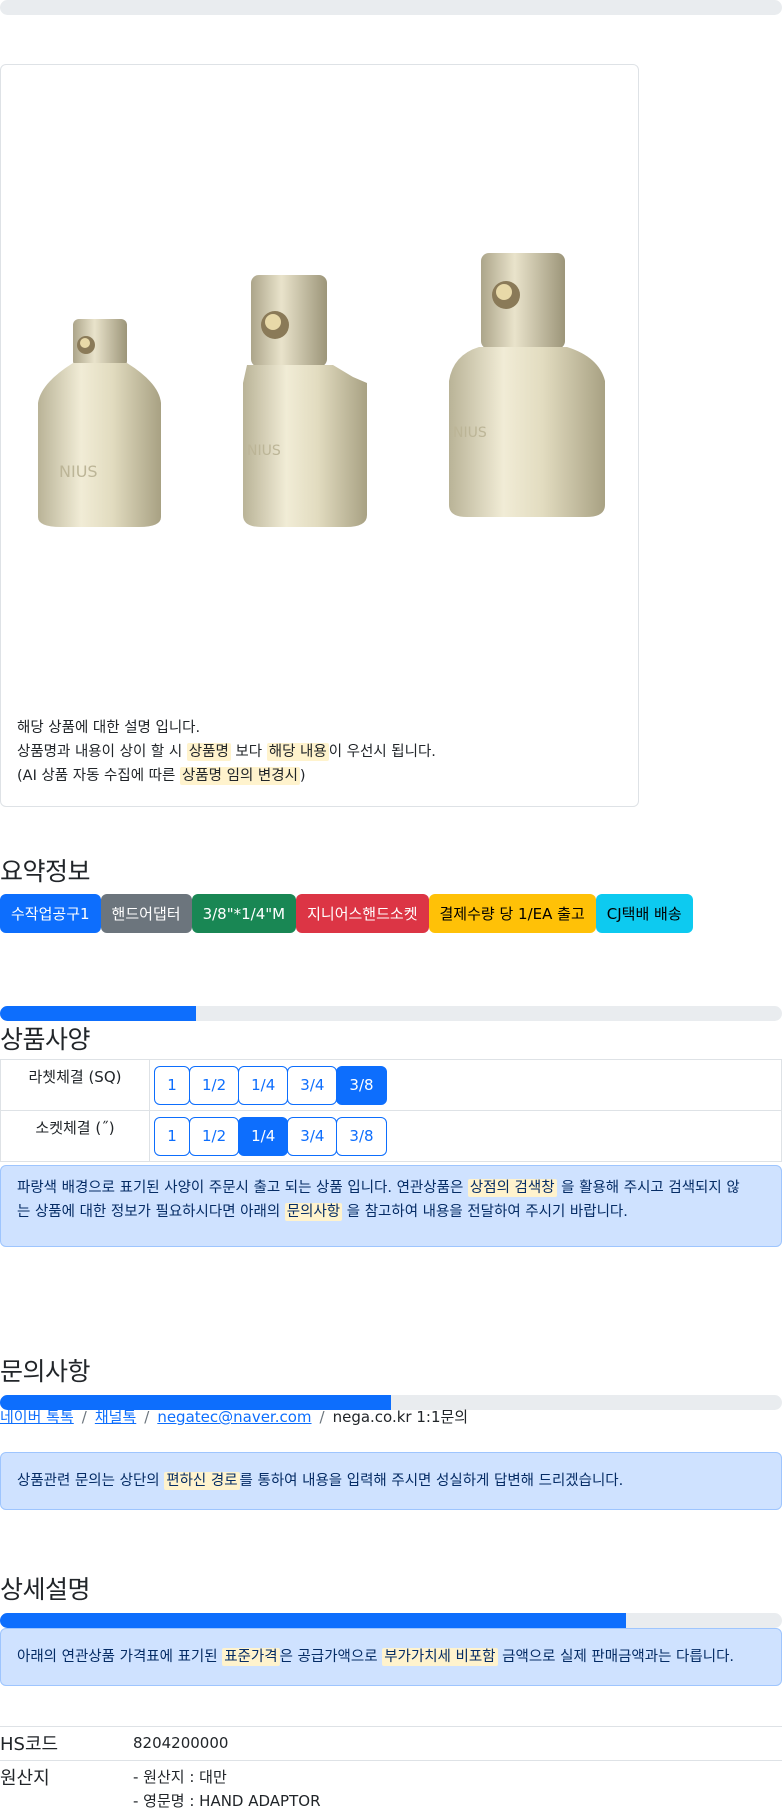 Image resolution: width=782 pixels, height=1808 pixels. Describe the element at coordinates (151, 1212) in the screenshot. I see `notice-text: 는 상품에 대한 정보가 필요하시다면 아래의` at that location.